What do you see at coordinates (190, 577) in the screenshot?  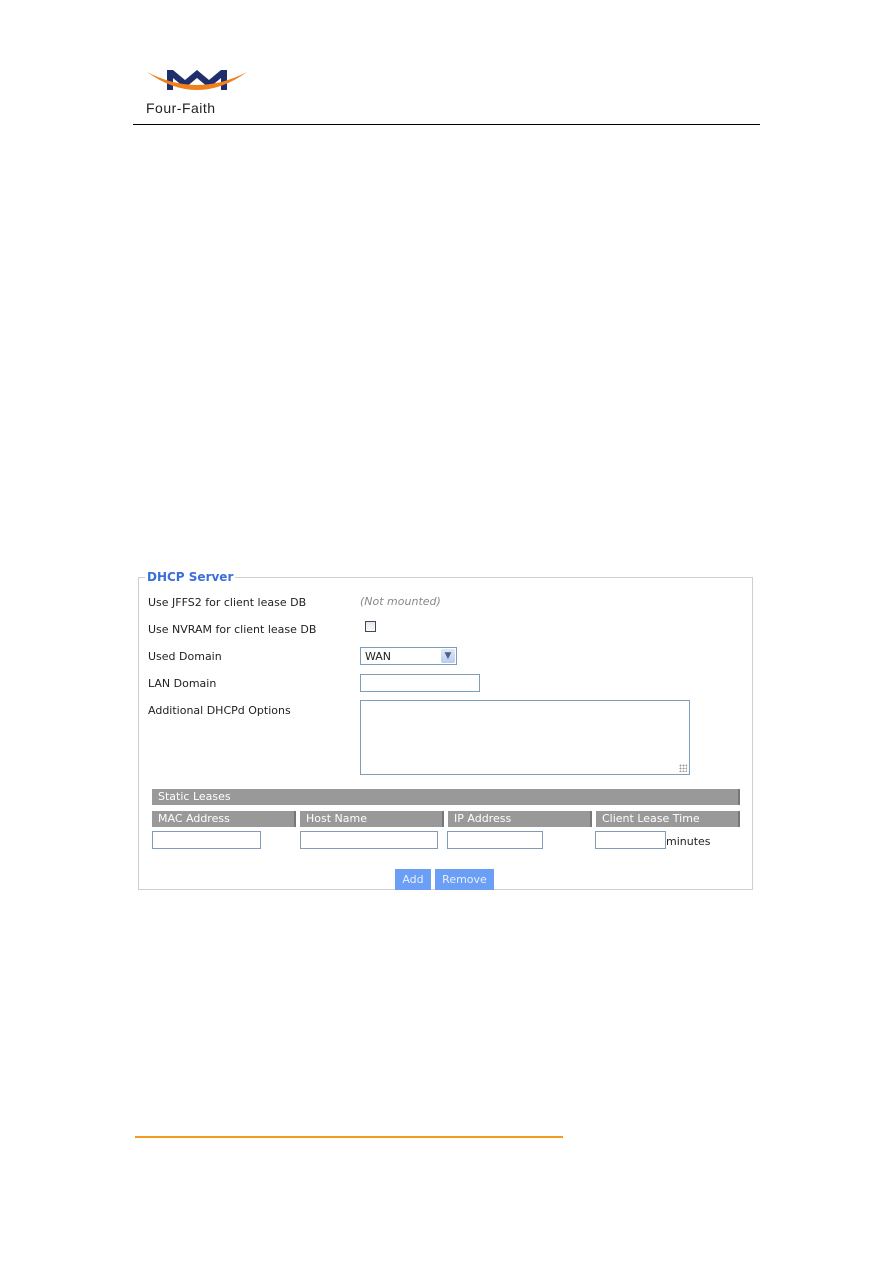 I see `dhcp-server-legend: DHCP Server` at bounding box center [190, 577].